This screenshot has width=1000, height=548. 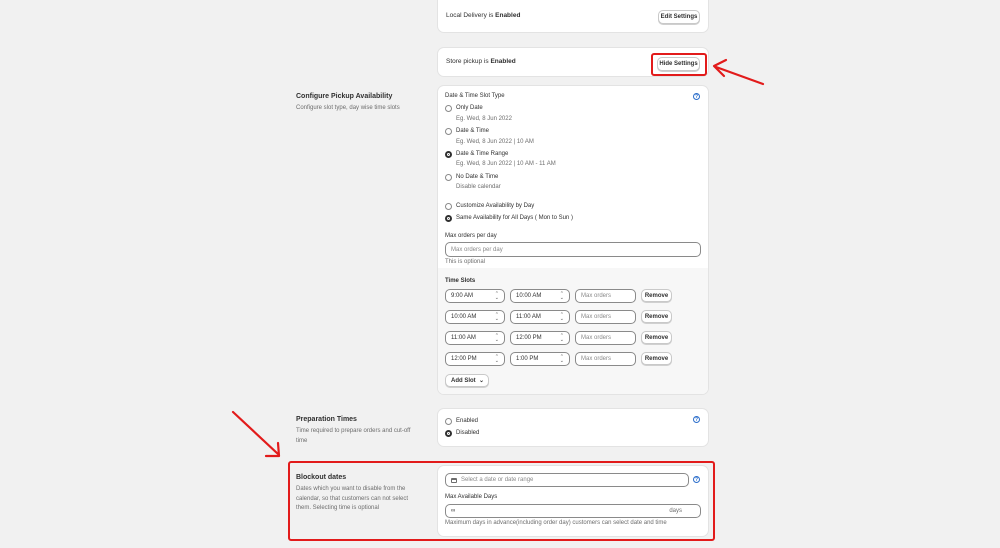 What do you see at coordinates (573, 427) in the screenshot?
I see `preparation-card` at bounding box center [573, 427].